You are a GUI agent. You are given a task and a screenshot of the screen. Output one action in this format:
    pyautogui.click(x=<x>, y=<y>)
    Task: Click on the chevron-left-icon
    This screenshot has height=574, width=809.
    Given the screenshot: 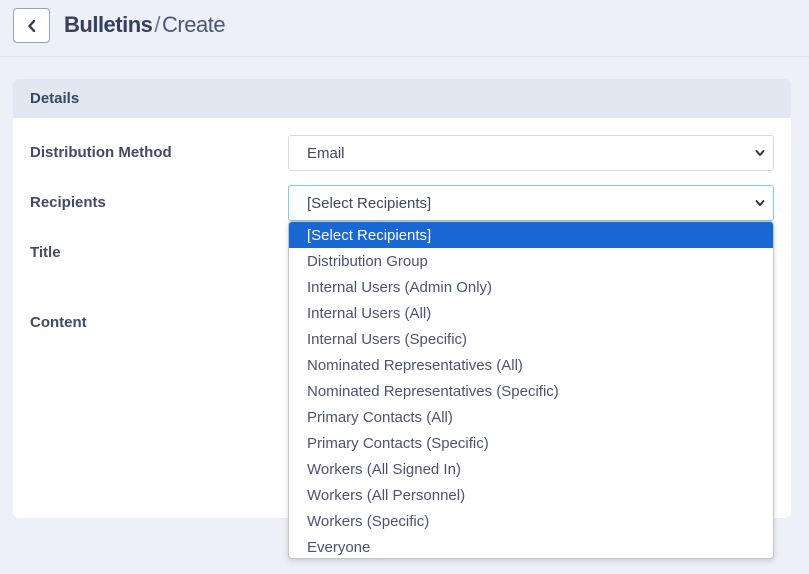 What is the action you would take?
    pyautogui.click(x=31, y=25)
    